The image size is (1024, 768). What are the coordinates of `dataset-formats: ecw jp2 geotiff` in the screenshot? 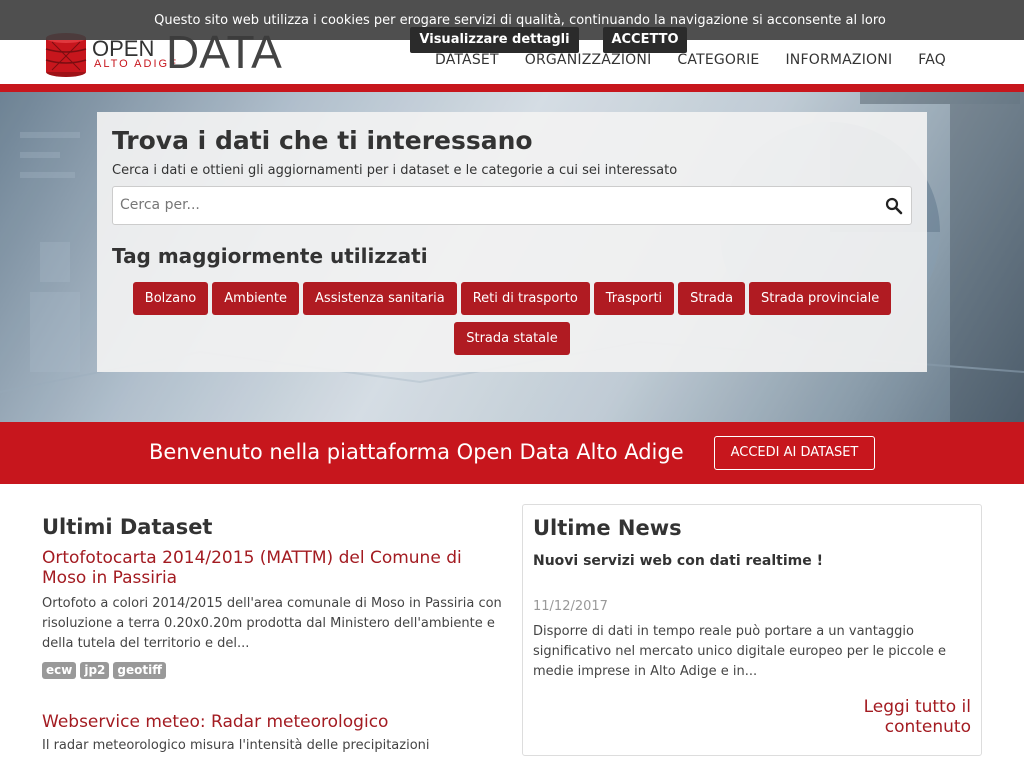 It's located at (272, 670).